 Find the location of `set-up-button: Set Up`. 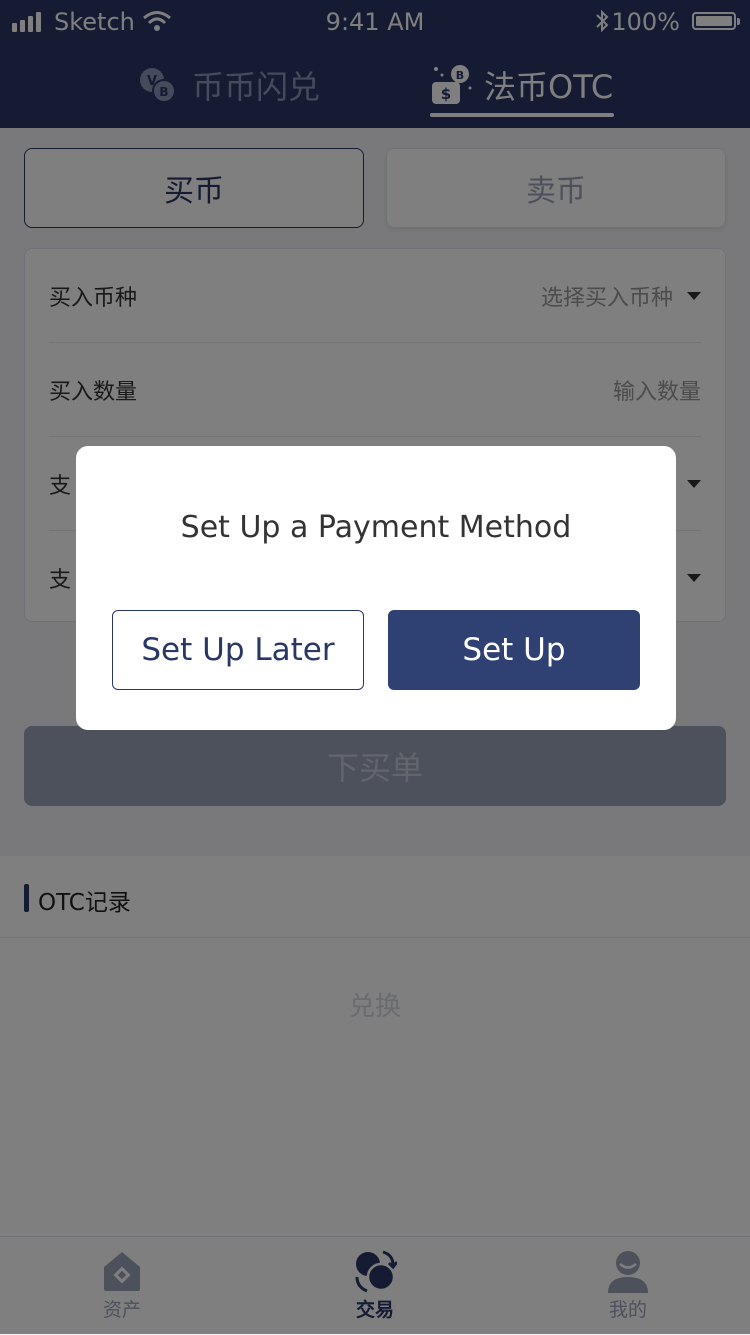

set-up-button: Set Up is located at coordinates (514, 650).